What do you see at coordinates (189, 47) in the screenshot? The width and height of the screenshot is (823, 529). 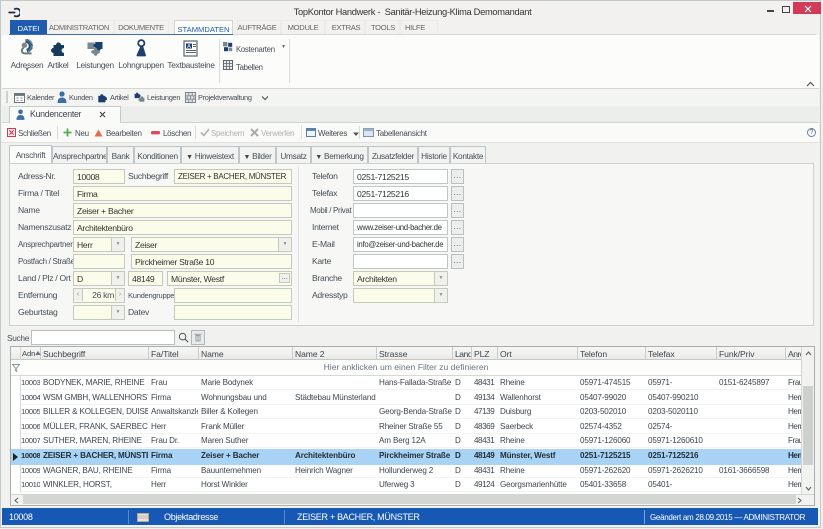 I see `svg-text: A` at bounding box center [189, 47].